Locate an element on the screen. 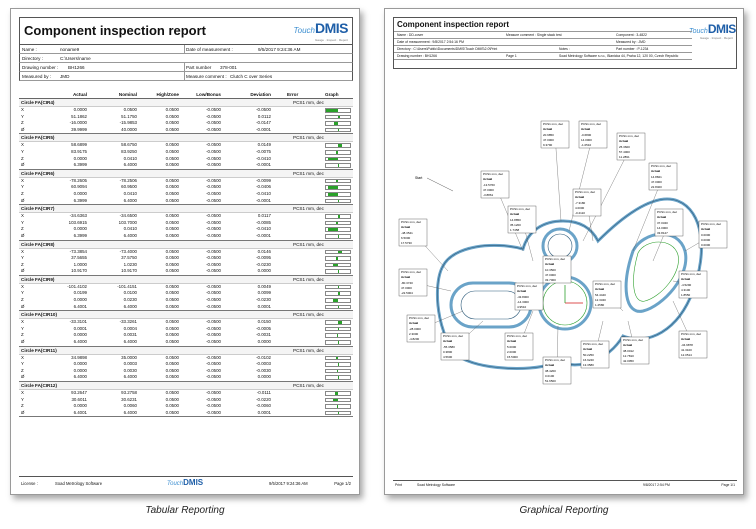 The height and width of the screenshot is (529, 756). deviation-value: -0.0111 is located at coordinates (263, 392).